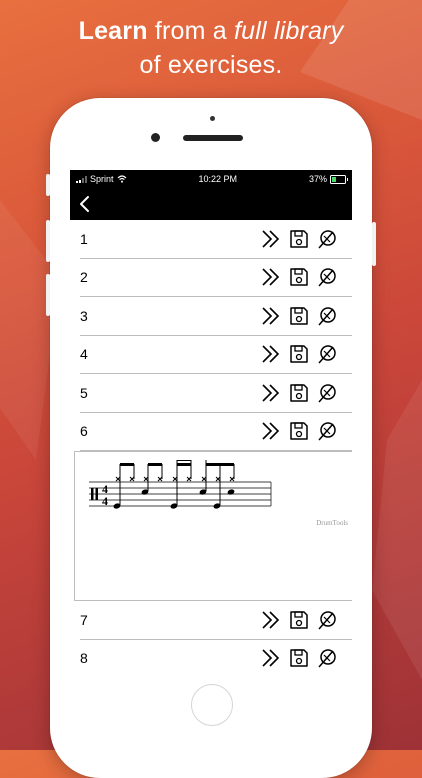 Image resolution: width=422 pixels, height=778 pixels. What do you see at coordinates (213, 138) in the screenshot?
I see `earpiece-speaker` at bounding box center [213, 138].